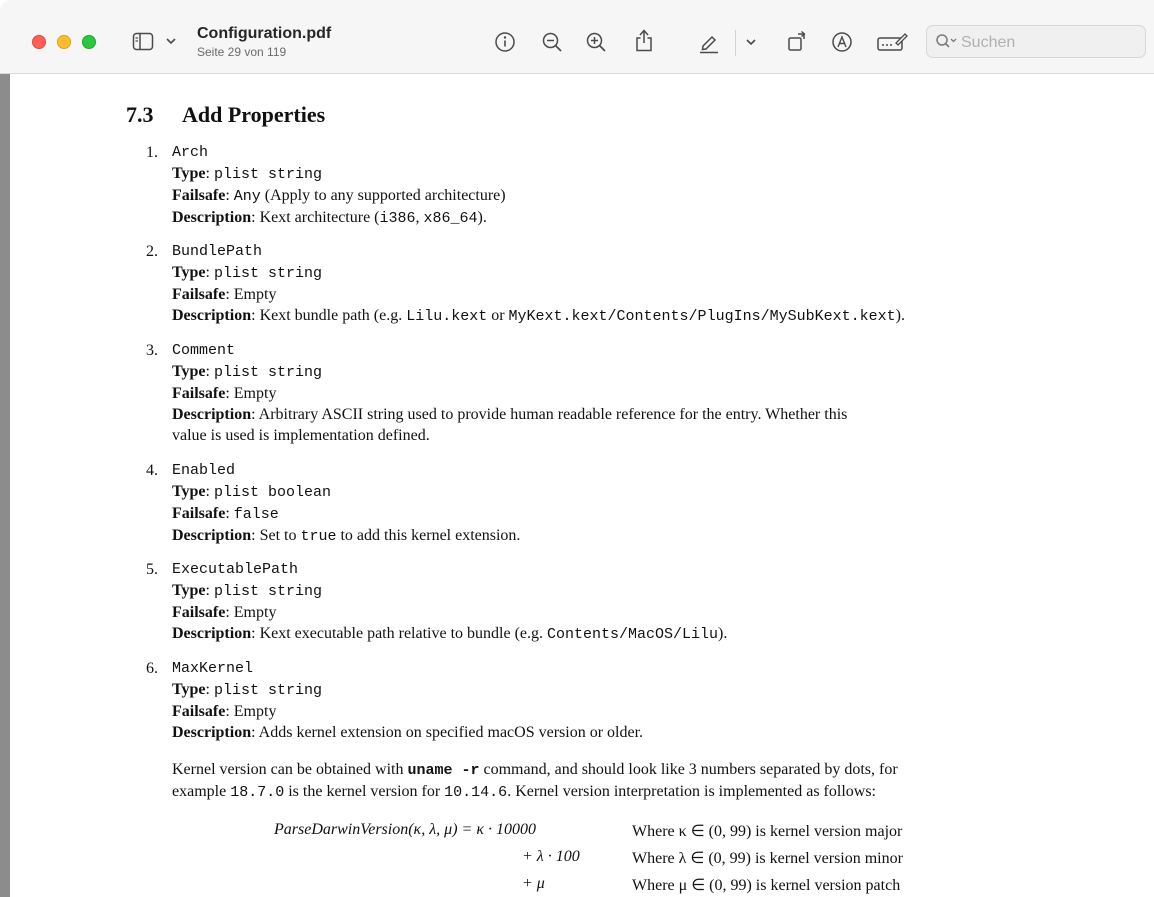 The image size is (1154, 897). Describe the element at coordinates (1036, 41) in the screenshot. I see `search-field: Suchen` at that location.